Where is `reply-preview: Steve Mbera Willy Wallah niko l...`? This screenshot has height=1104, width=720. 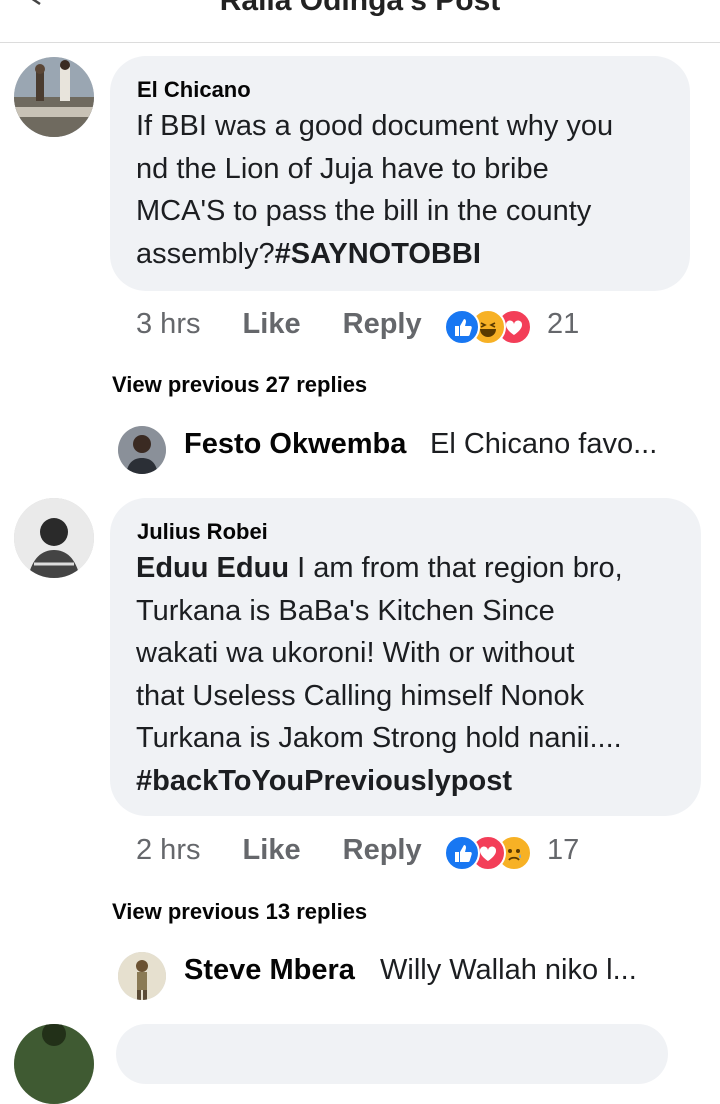
reply-preview: Steve Mbera Willy Wallah niko l... is located at coordinates (408, 977).